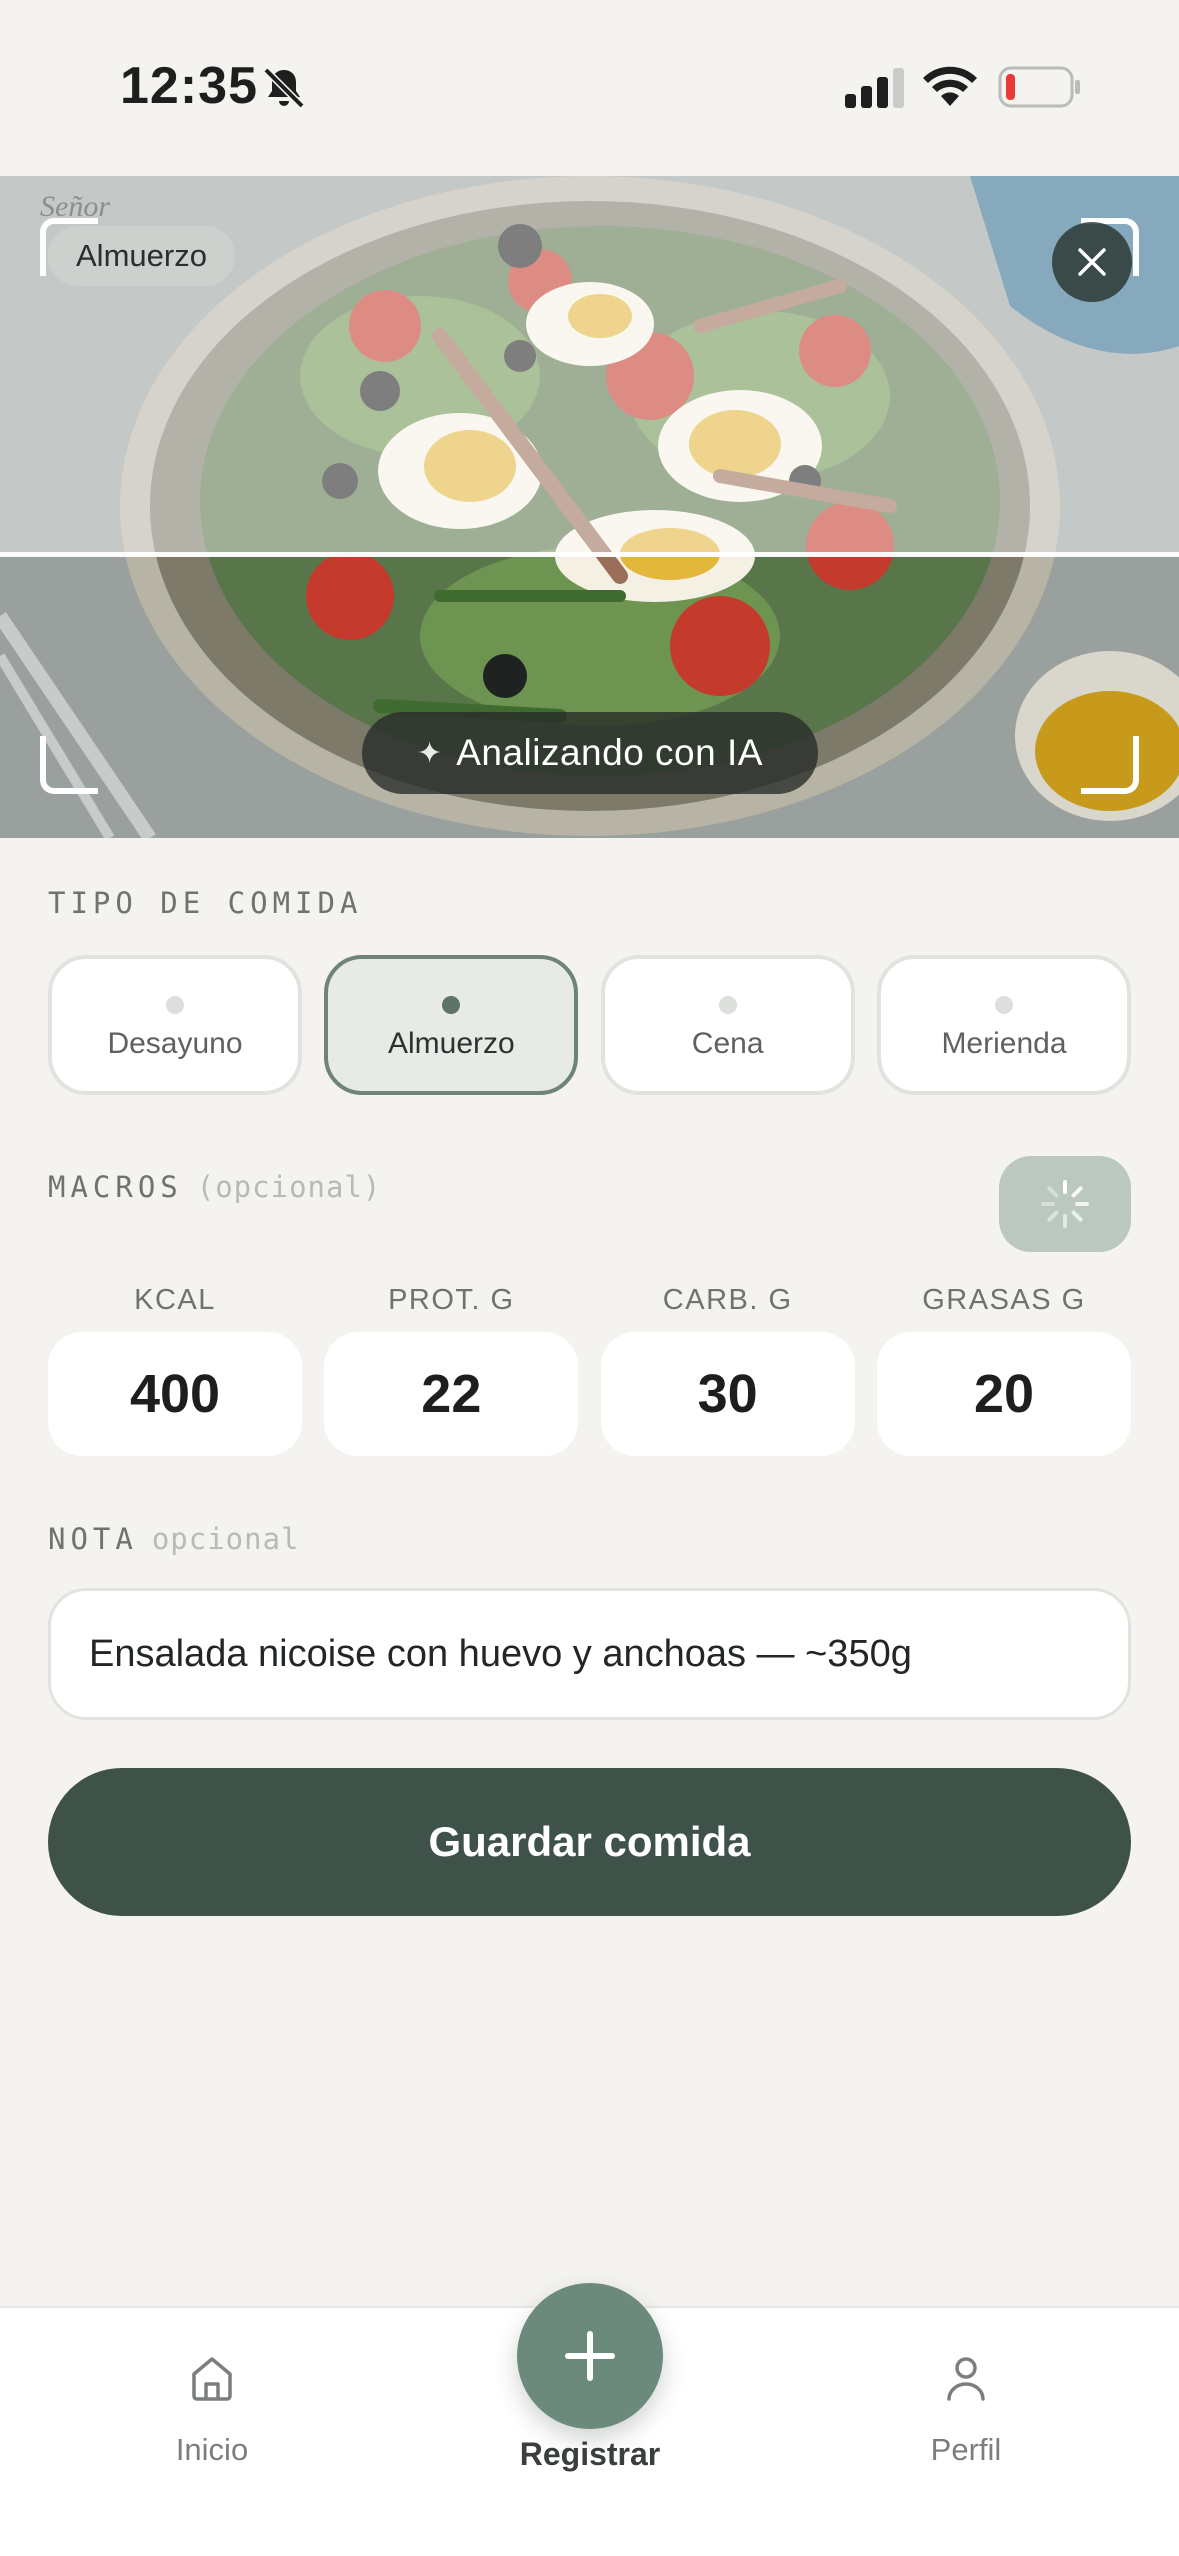  Describe the element at coordinates (175, 1025) in the screenshot. I see `meal-type-option-desayuno: Desayuno` at that location.